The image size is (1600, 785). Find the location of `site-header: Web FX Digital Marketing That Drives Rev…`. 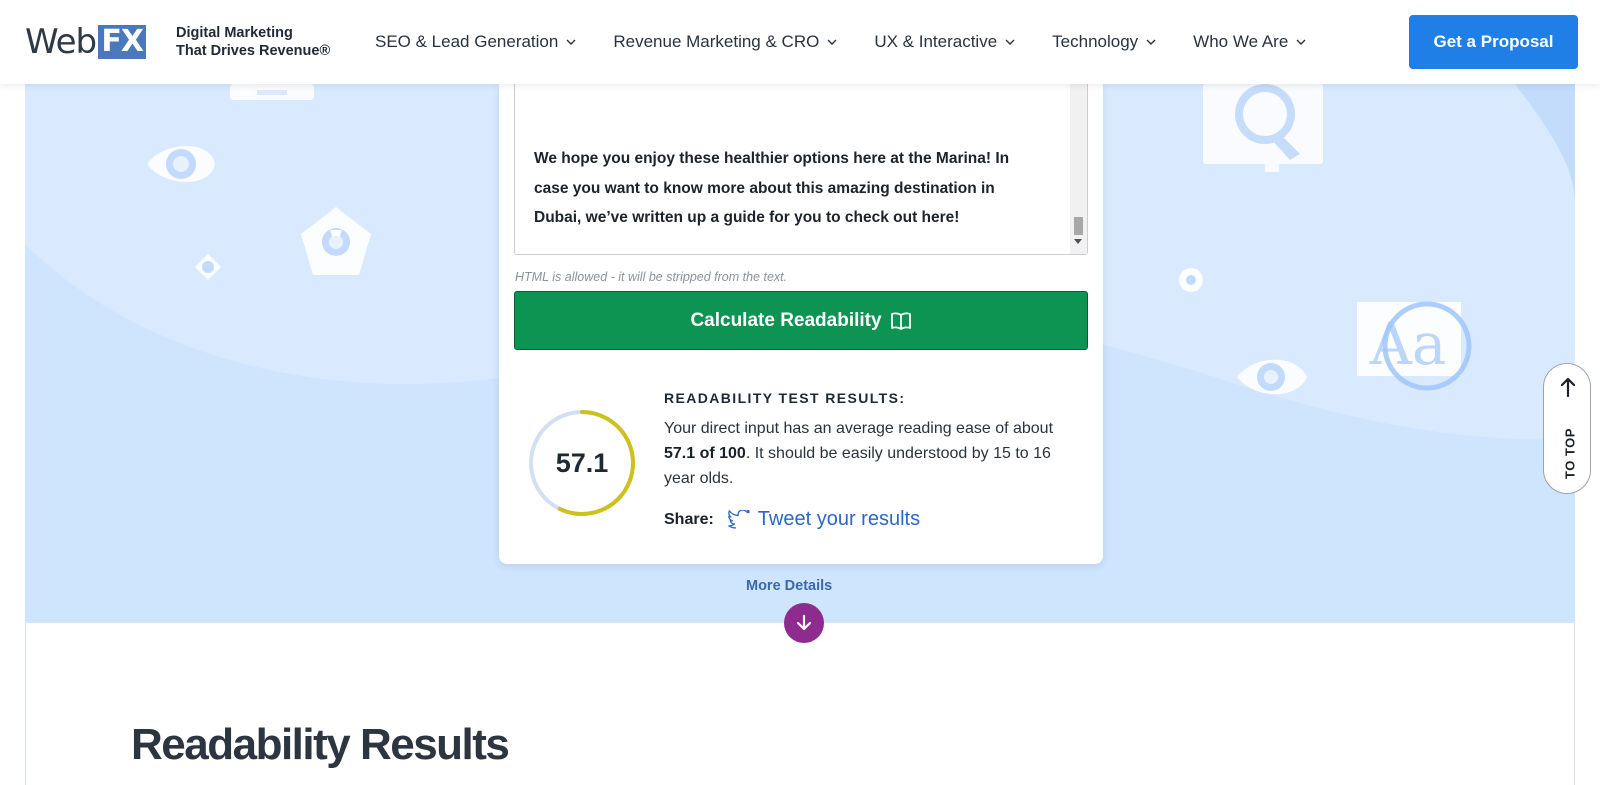

site-header: Web FX Digital Marketing That Drives Rev… is located at coordinates (800, 42).